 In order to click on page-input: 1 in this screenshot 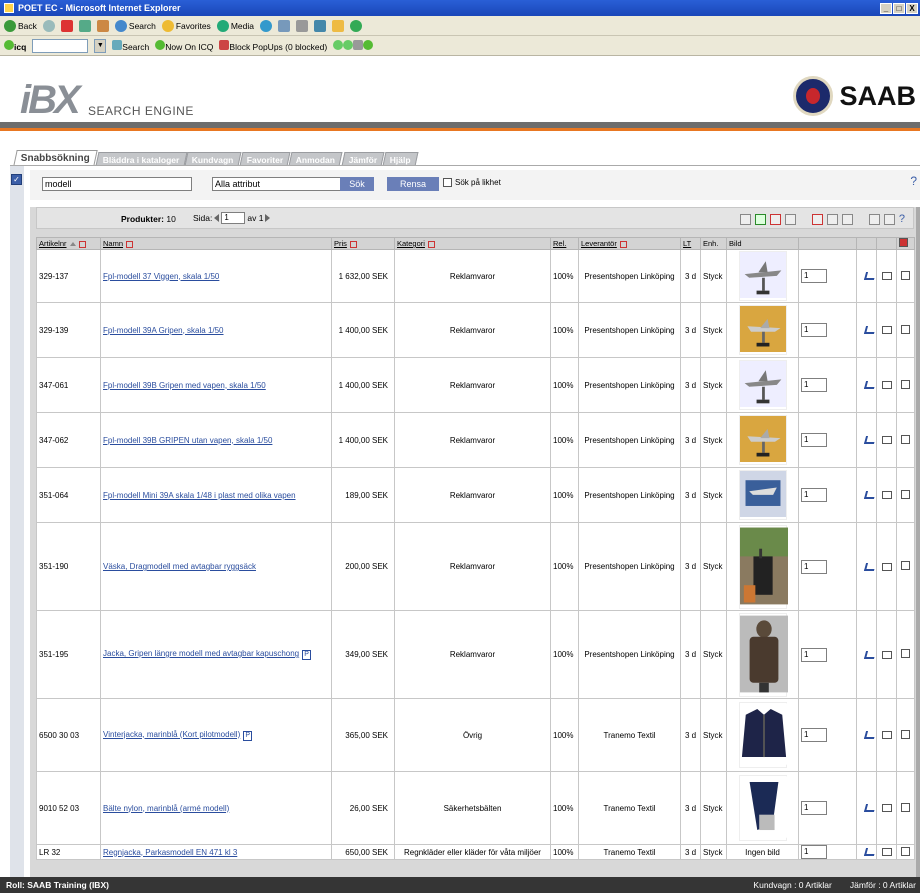, I will do `click(233, 218)`.